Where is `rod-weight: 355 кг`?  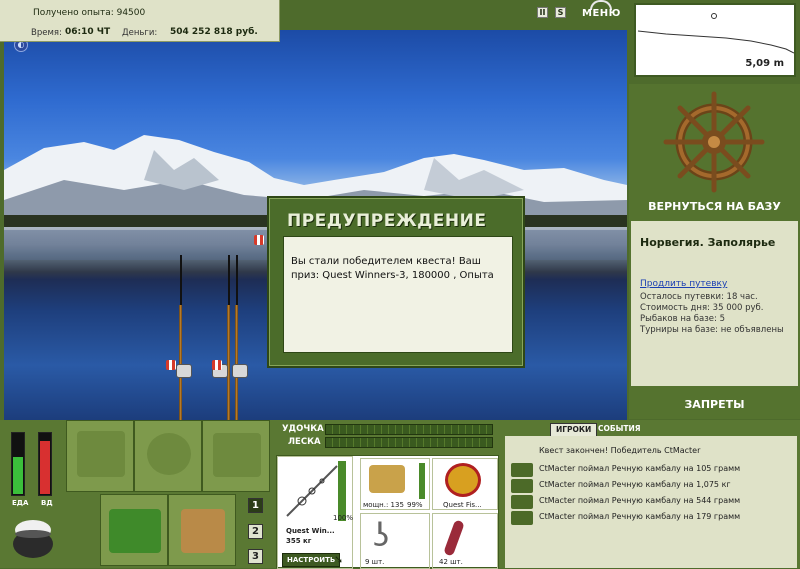
rod-weight: 355 кг is located at coordinates (299, 541).